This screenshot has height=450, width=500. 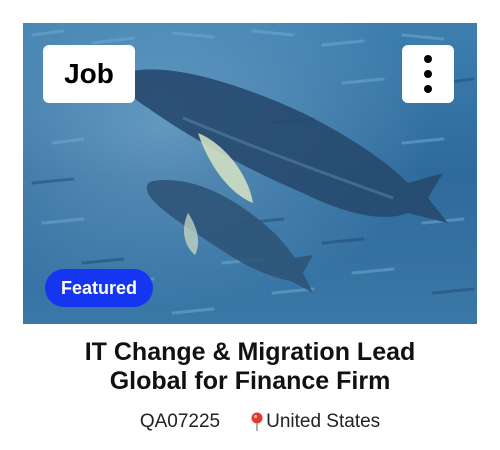 I want to click on job-type-badge: Job, so click(x=89, y=74).